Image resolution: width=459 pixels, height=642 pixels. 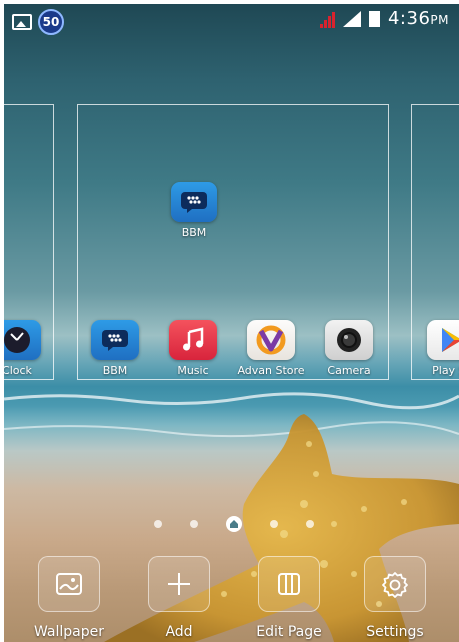 I want to click on gallery-notification-icon, so click(x=22, y=22).